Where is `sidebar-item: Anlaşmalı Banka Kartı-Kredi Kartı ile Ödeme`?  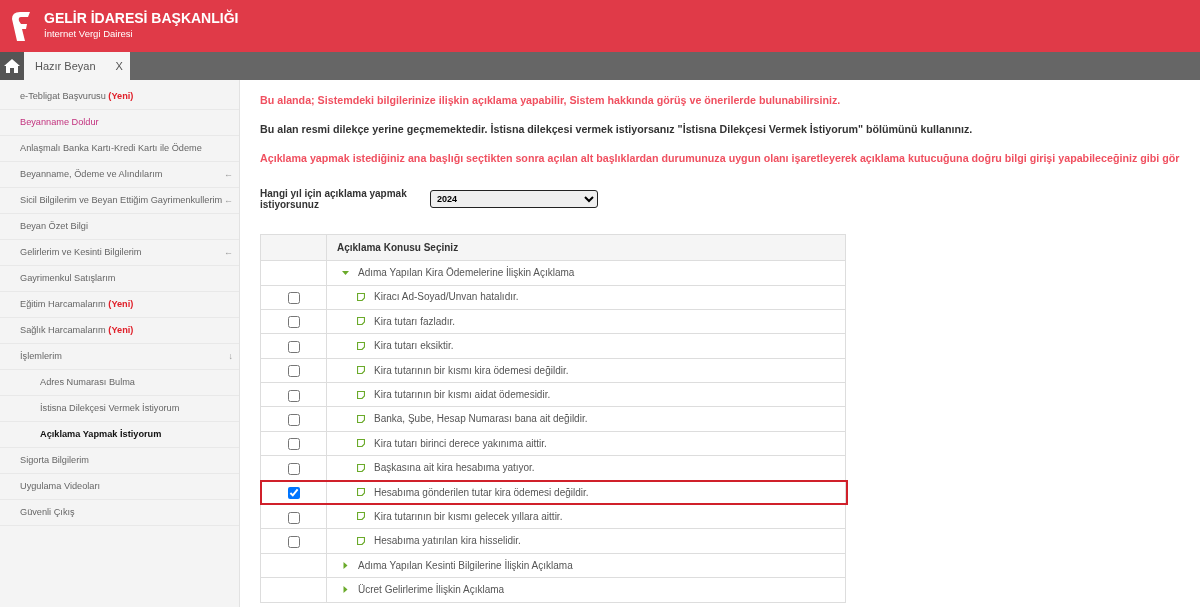 sidebar-item: Anlaşmalı Banka Kartı-Kredi Kartı ile Ödeme is located at coordinates (111, 148).